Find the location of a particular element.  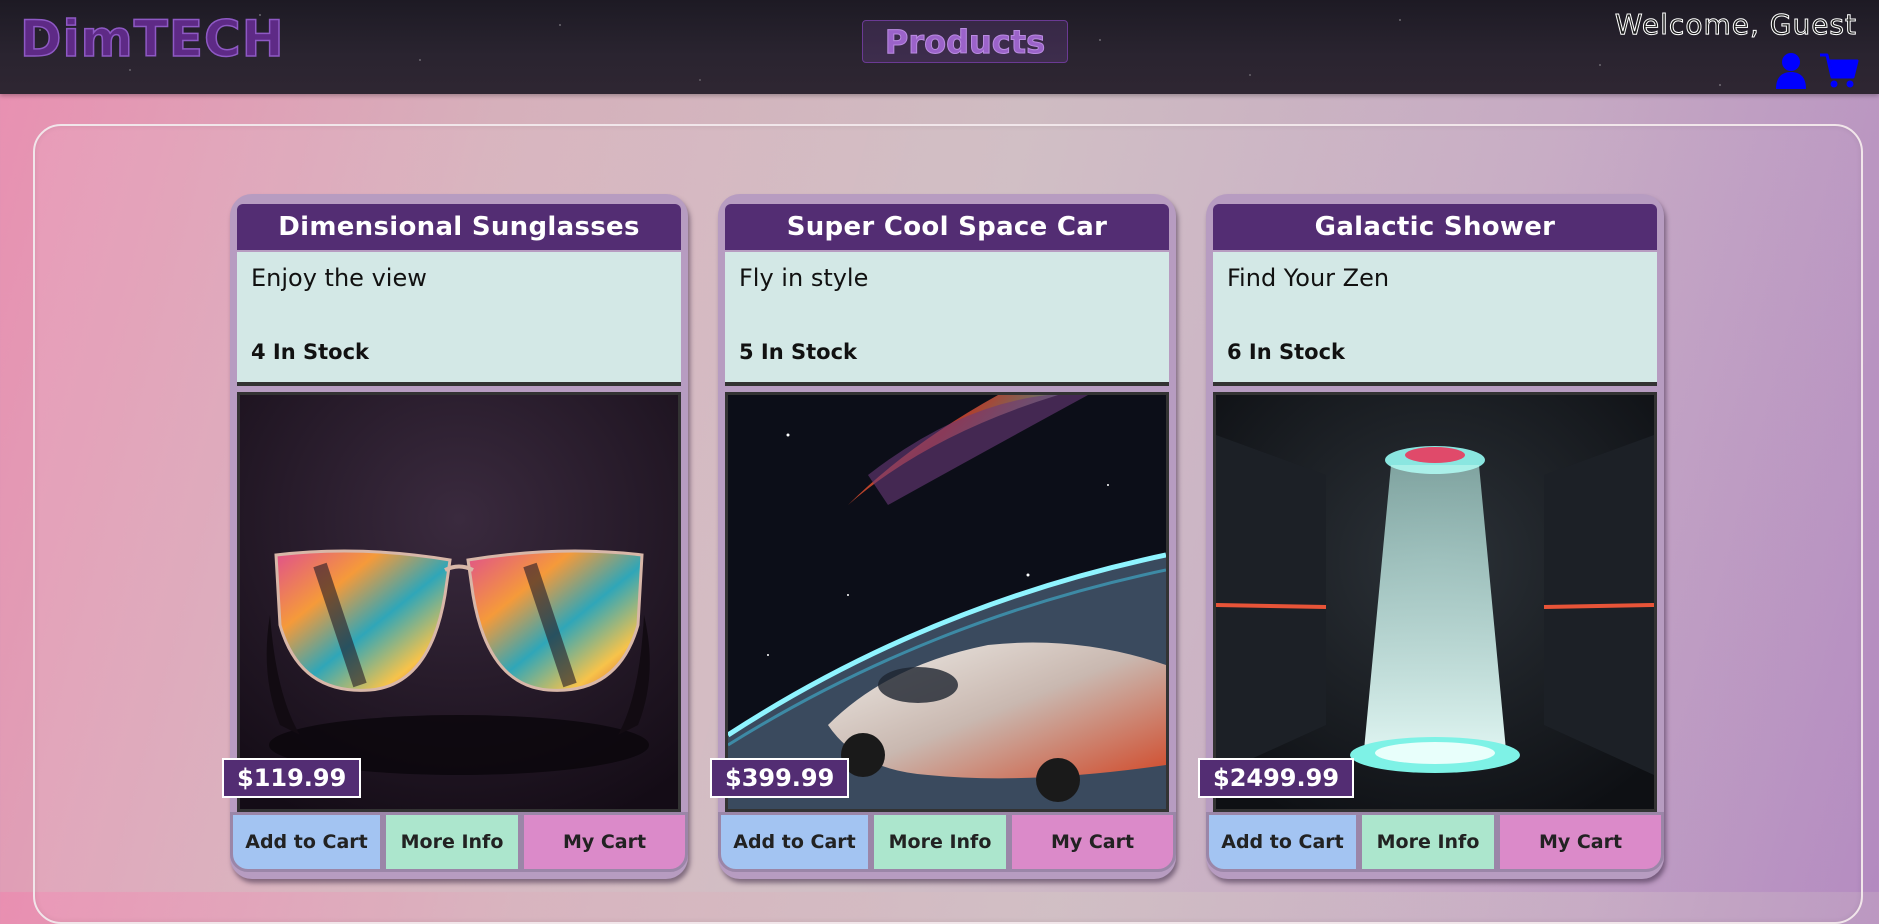

galactic-shower-image is located at coordinates (1435, 602).